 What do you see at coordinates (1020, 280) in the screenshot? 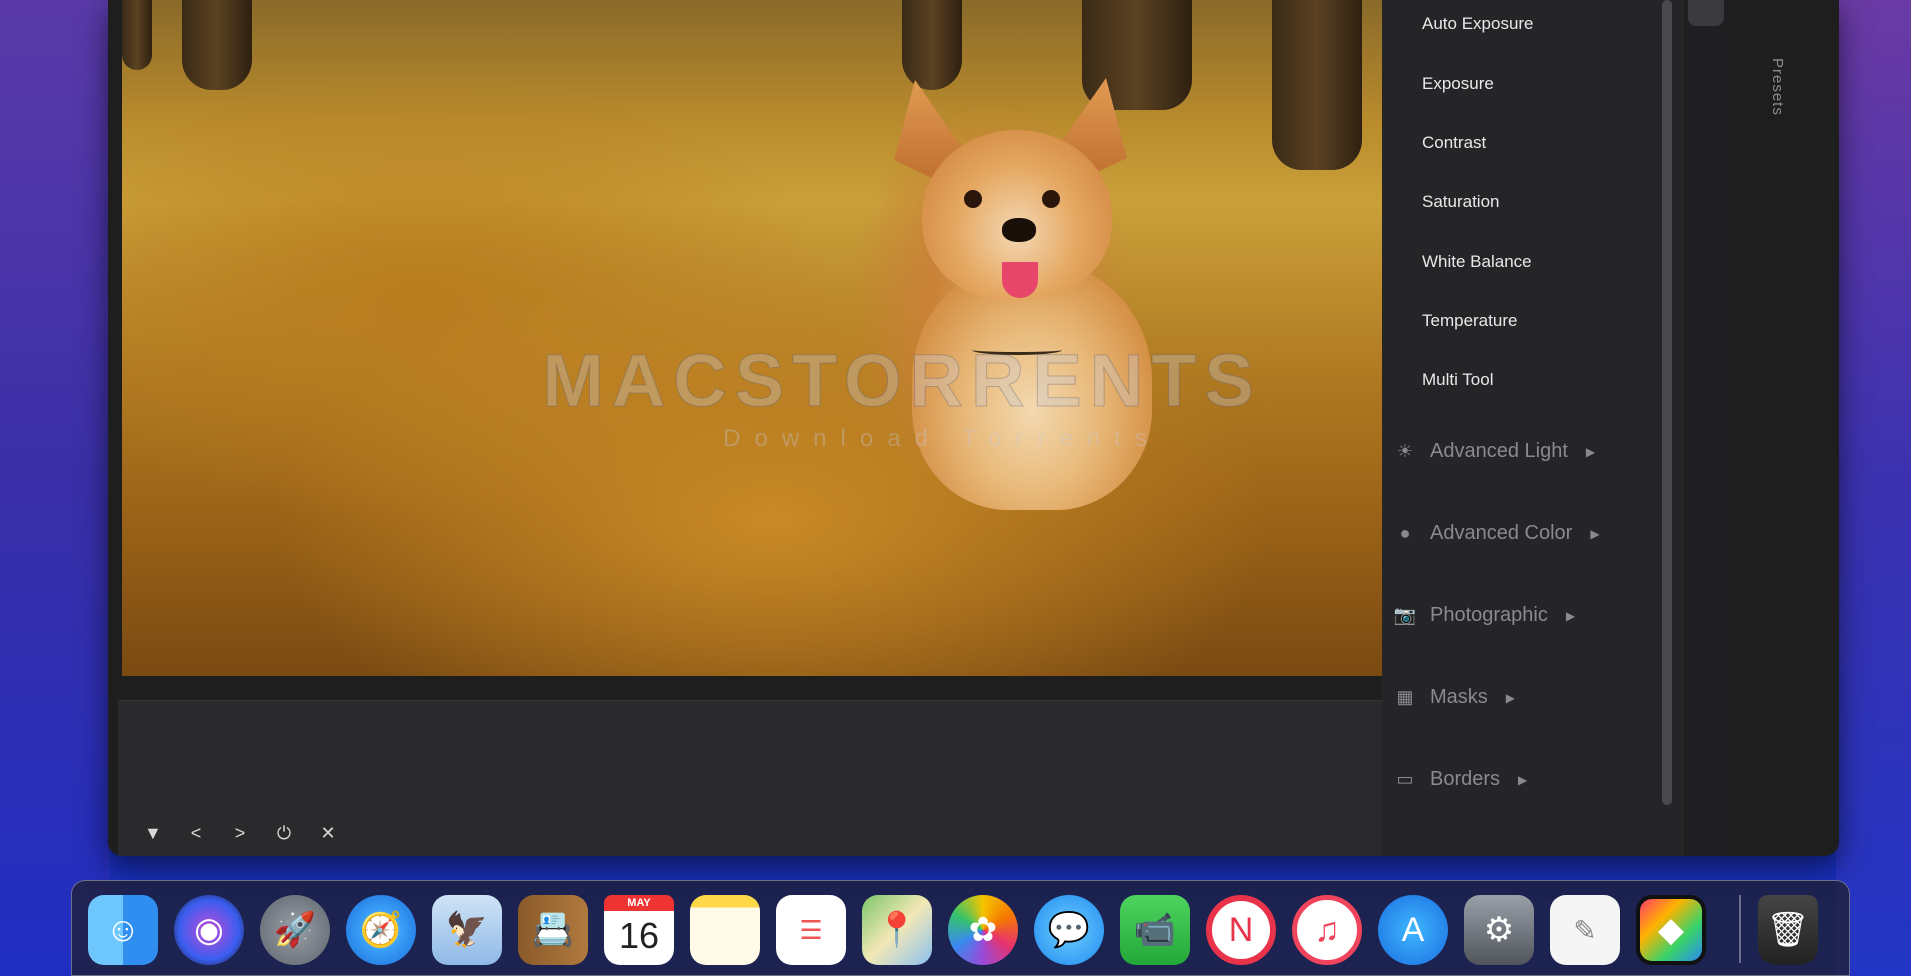
I see `dog-tongue` at bounding box center [1020, 280].